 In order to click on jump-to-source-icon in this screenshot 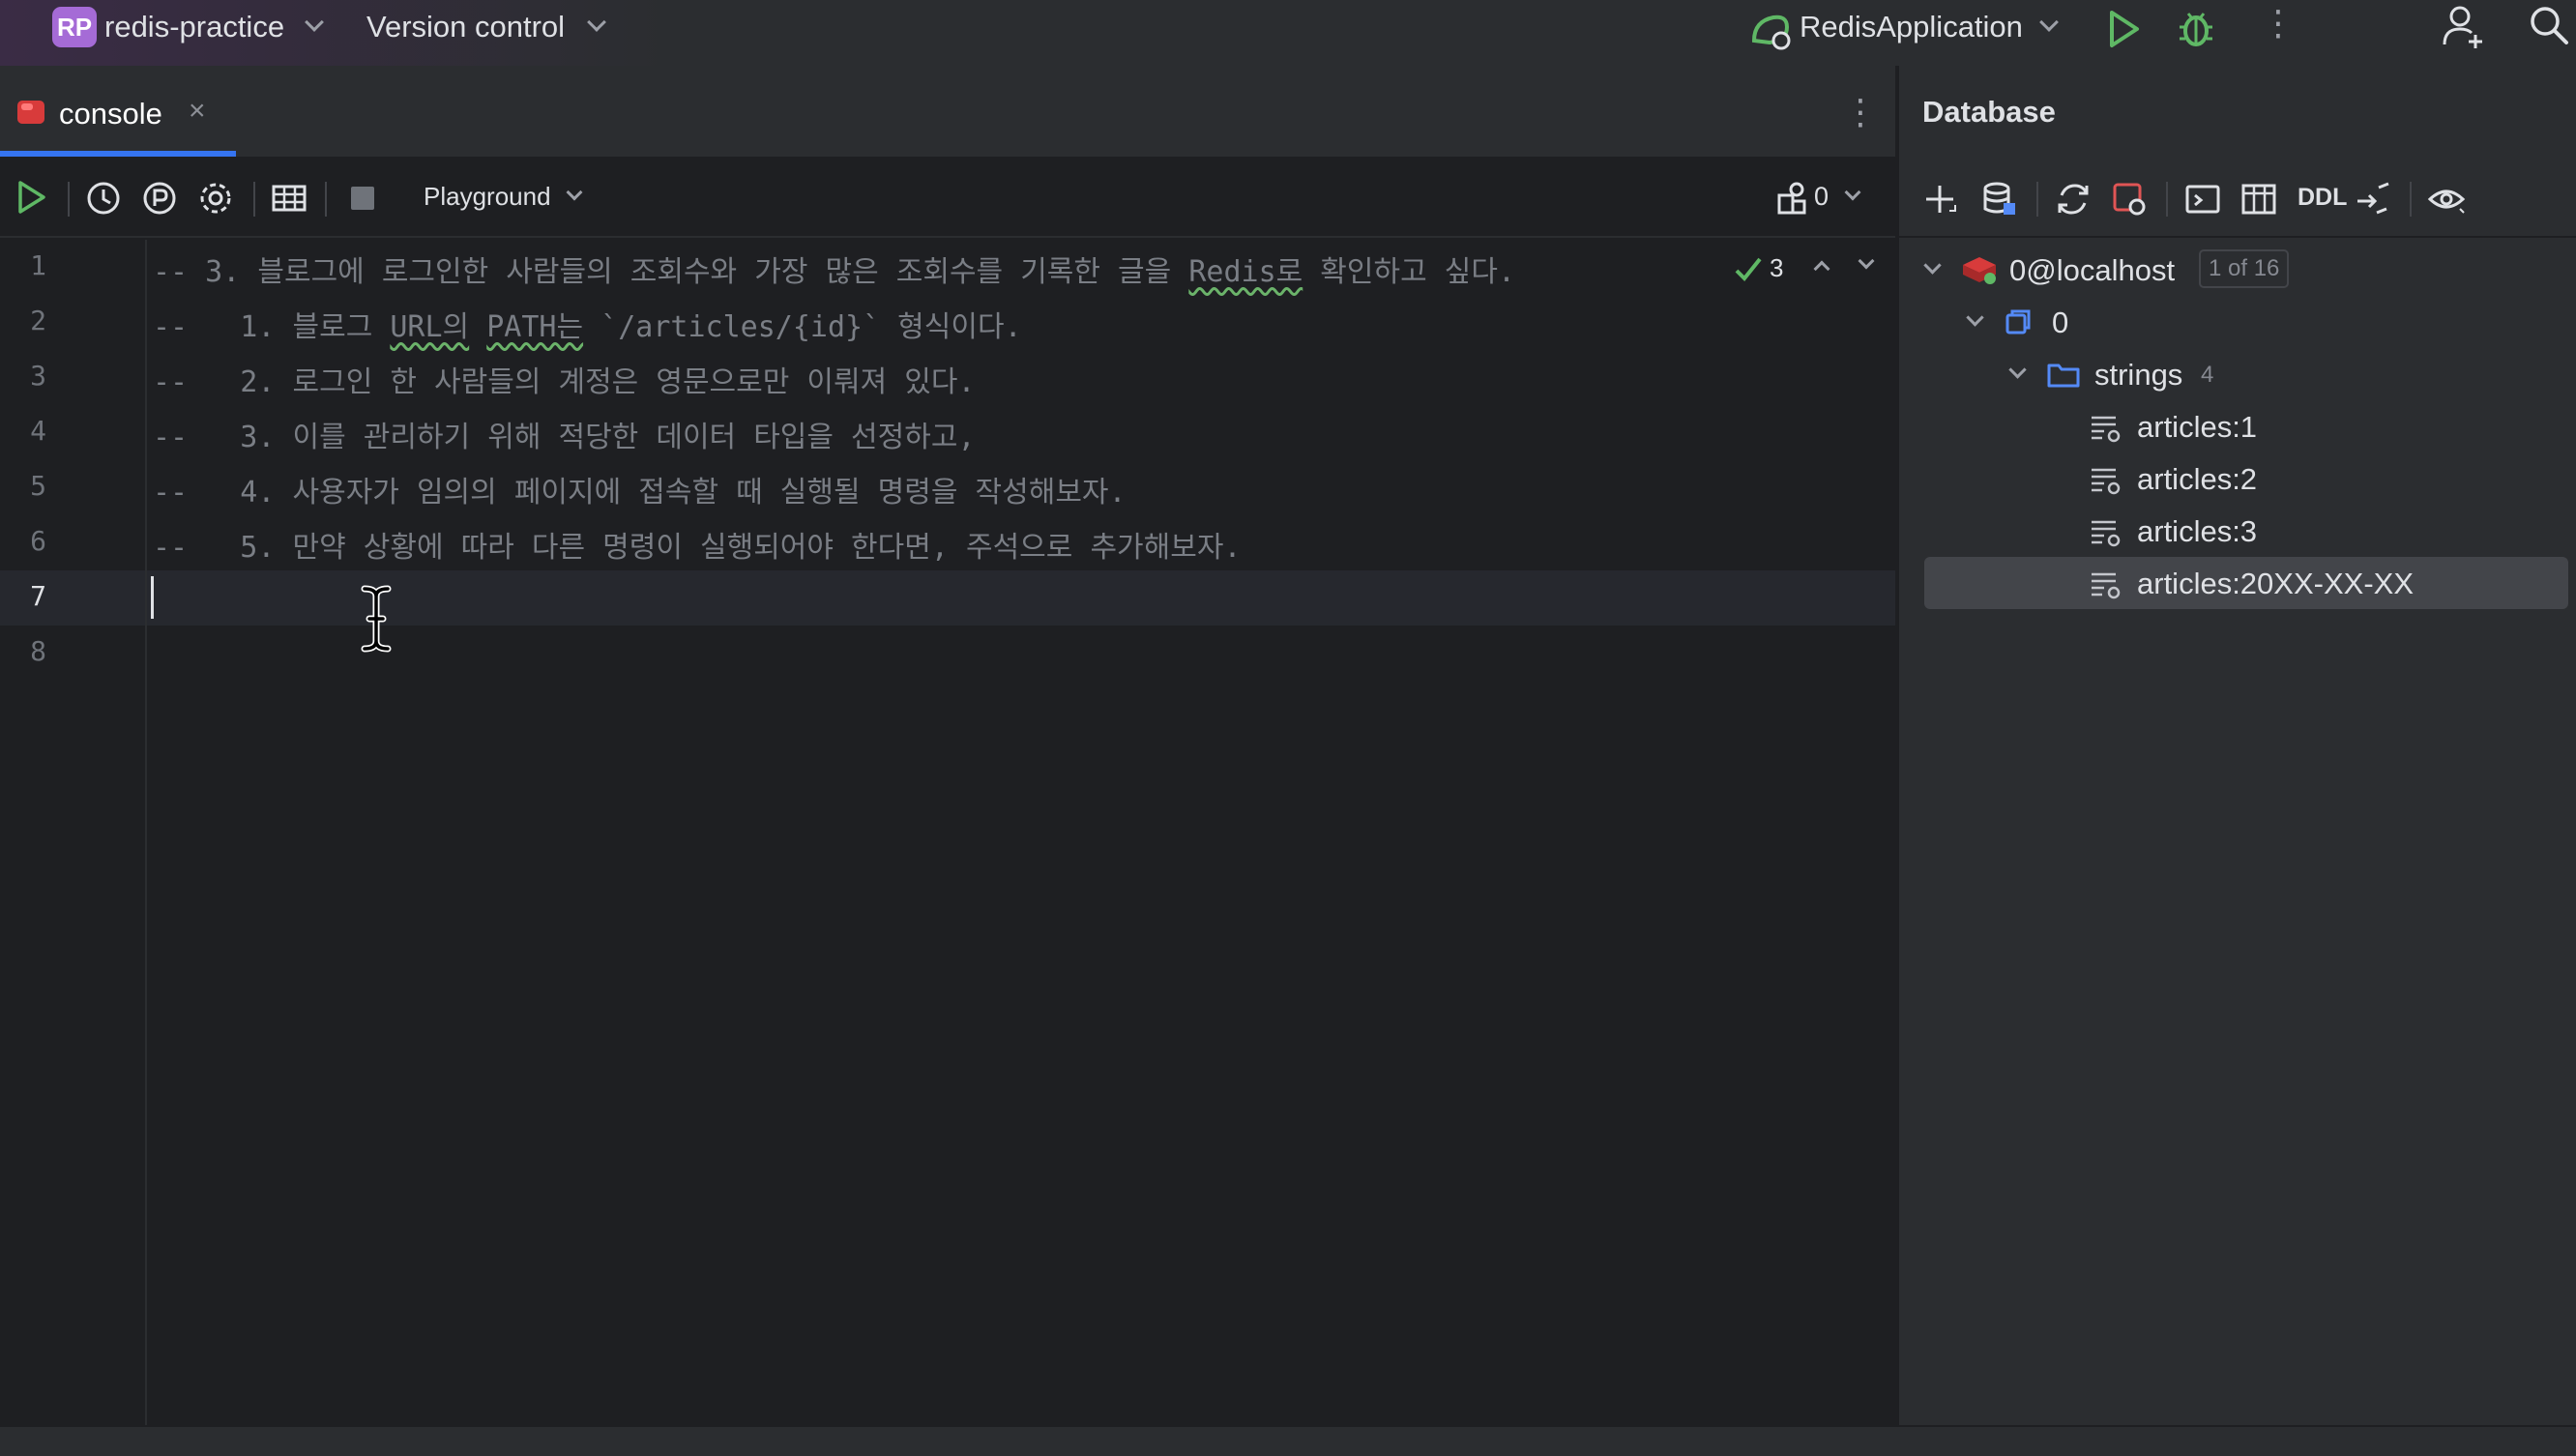, I will do `click(2373, 199)`.